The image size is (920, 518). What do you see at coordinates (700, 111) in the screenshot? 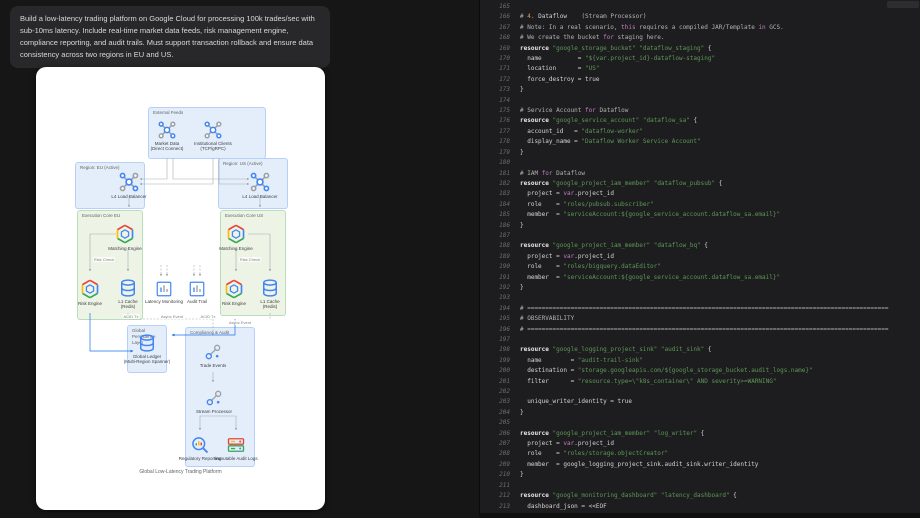
I see `code-line: 175 # Service Account for Dataflow` at bounding box center [700, 111].